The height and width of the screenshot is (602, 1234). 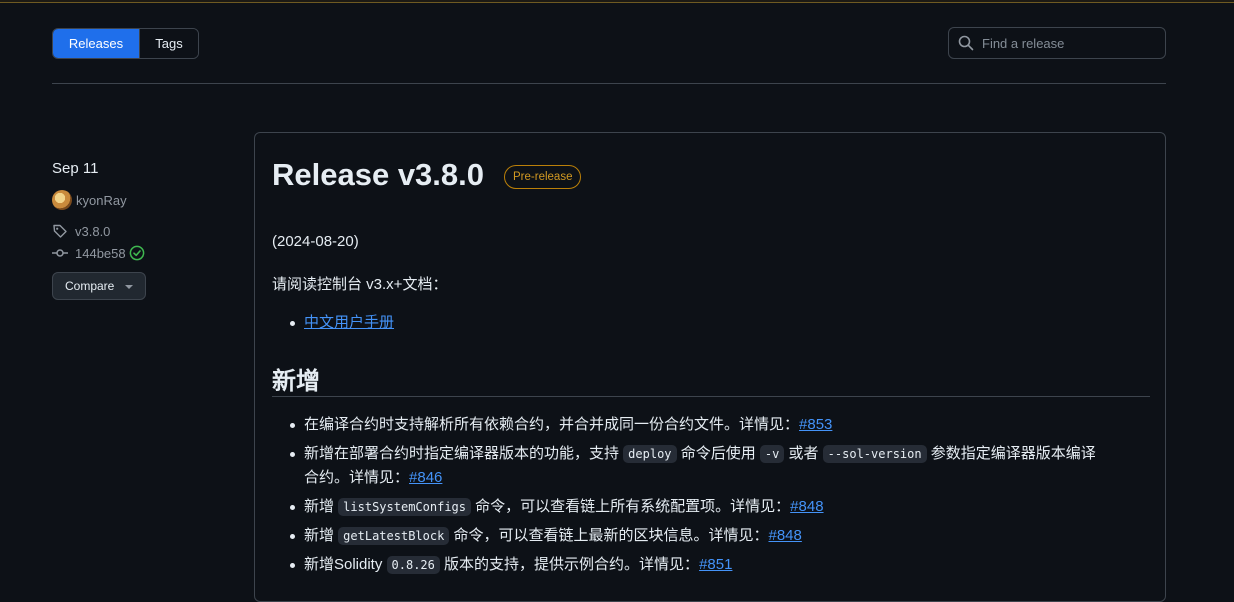 I want to click on item-text: 命令后使用, so click(x=718, y=453).